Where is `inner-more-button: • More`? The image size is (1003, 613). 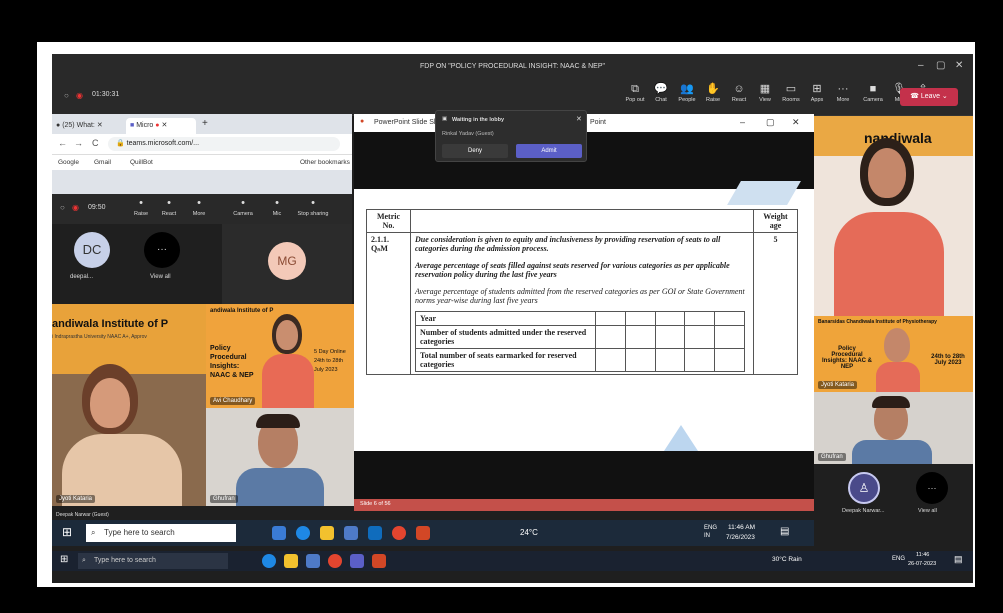
inner-more-button: • More is located at coordinates (199, 206).